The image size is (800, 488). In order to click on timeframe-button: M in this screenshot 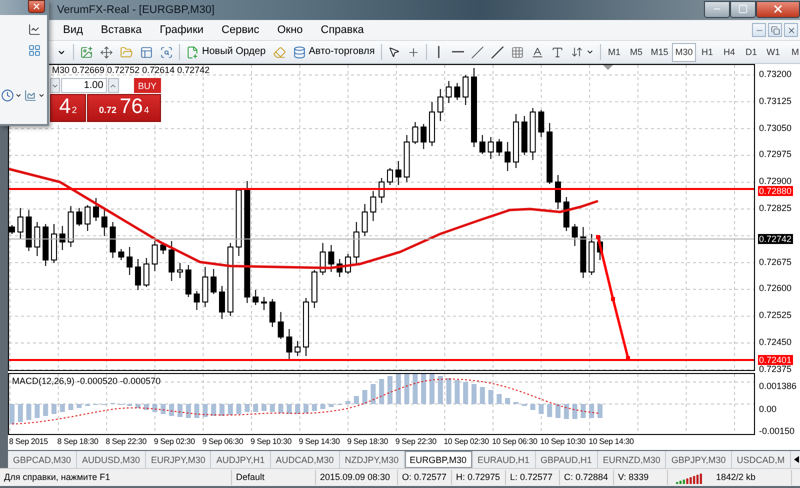, I will do `click(792, 52)`.